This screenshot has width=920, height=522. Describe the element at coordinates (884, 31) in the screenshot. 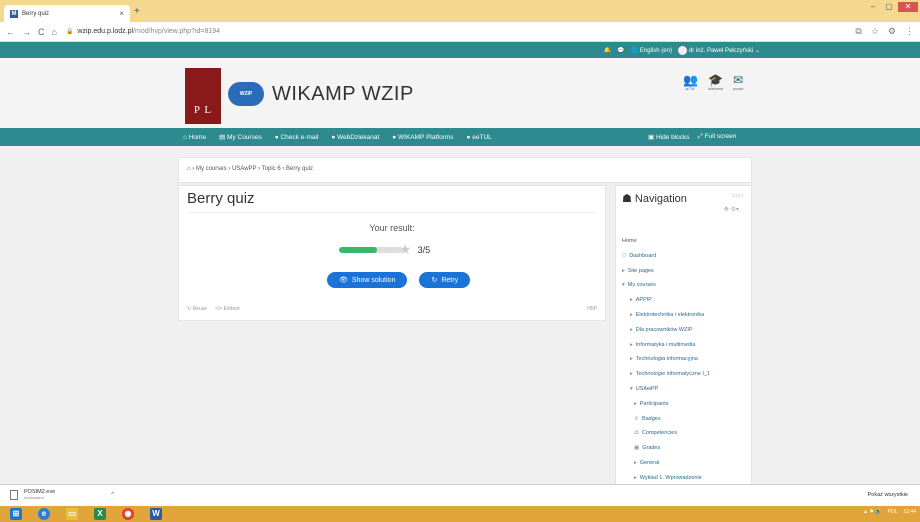

I see `browser-actions: ⧉ ☆ ⚙ ⋮` at that location.